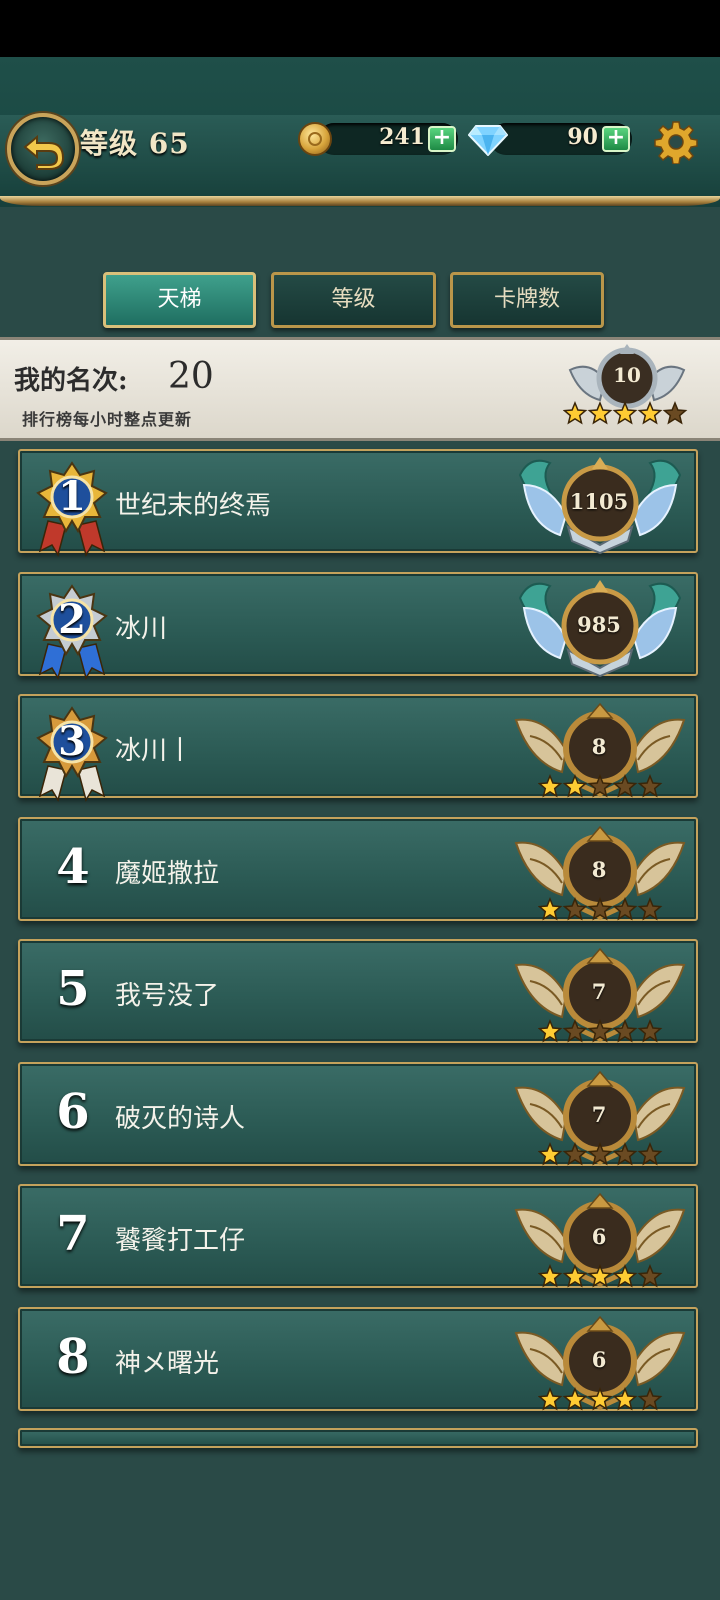  Describe the element at coordinates (360, 1522) in the screenshot. I see `list-bottom-mask` at that location.